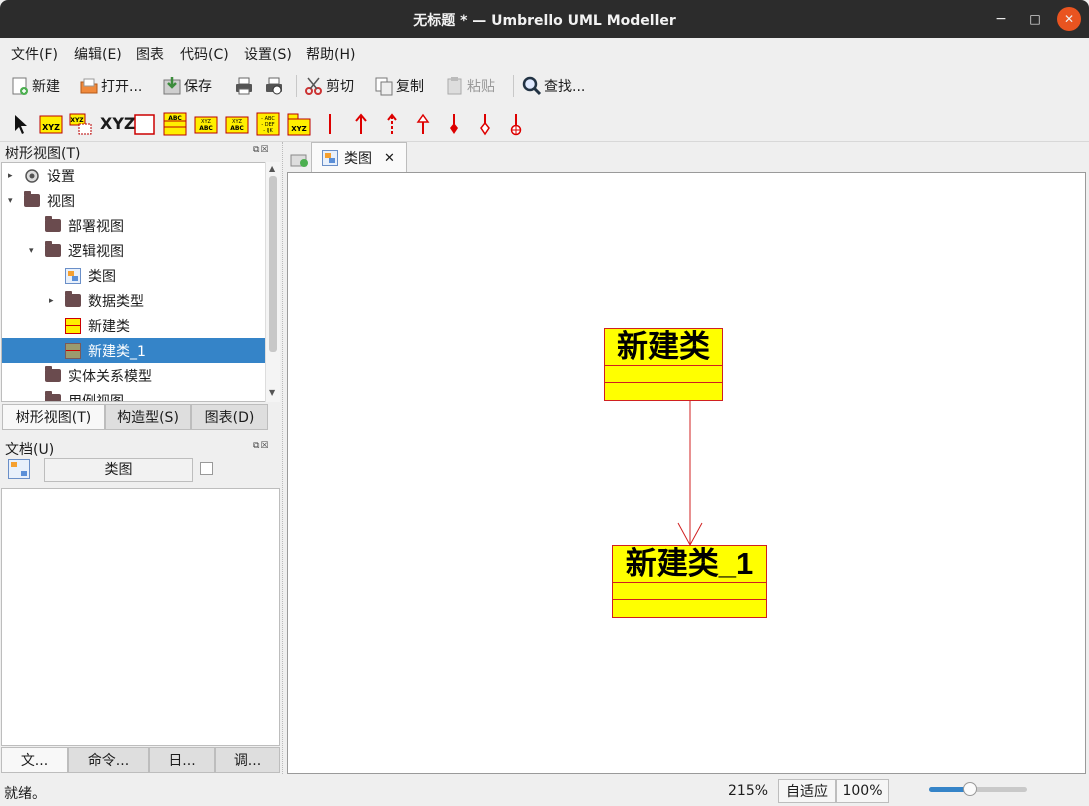  What do you see at coordinates (689, 564) in the screenshot?
I see `uml-class-name: 新建类_1` at bounding box center [689, 564].